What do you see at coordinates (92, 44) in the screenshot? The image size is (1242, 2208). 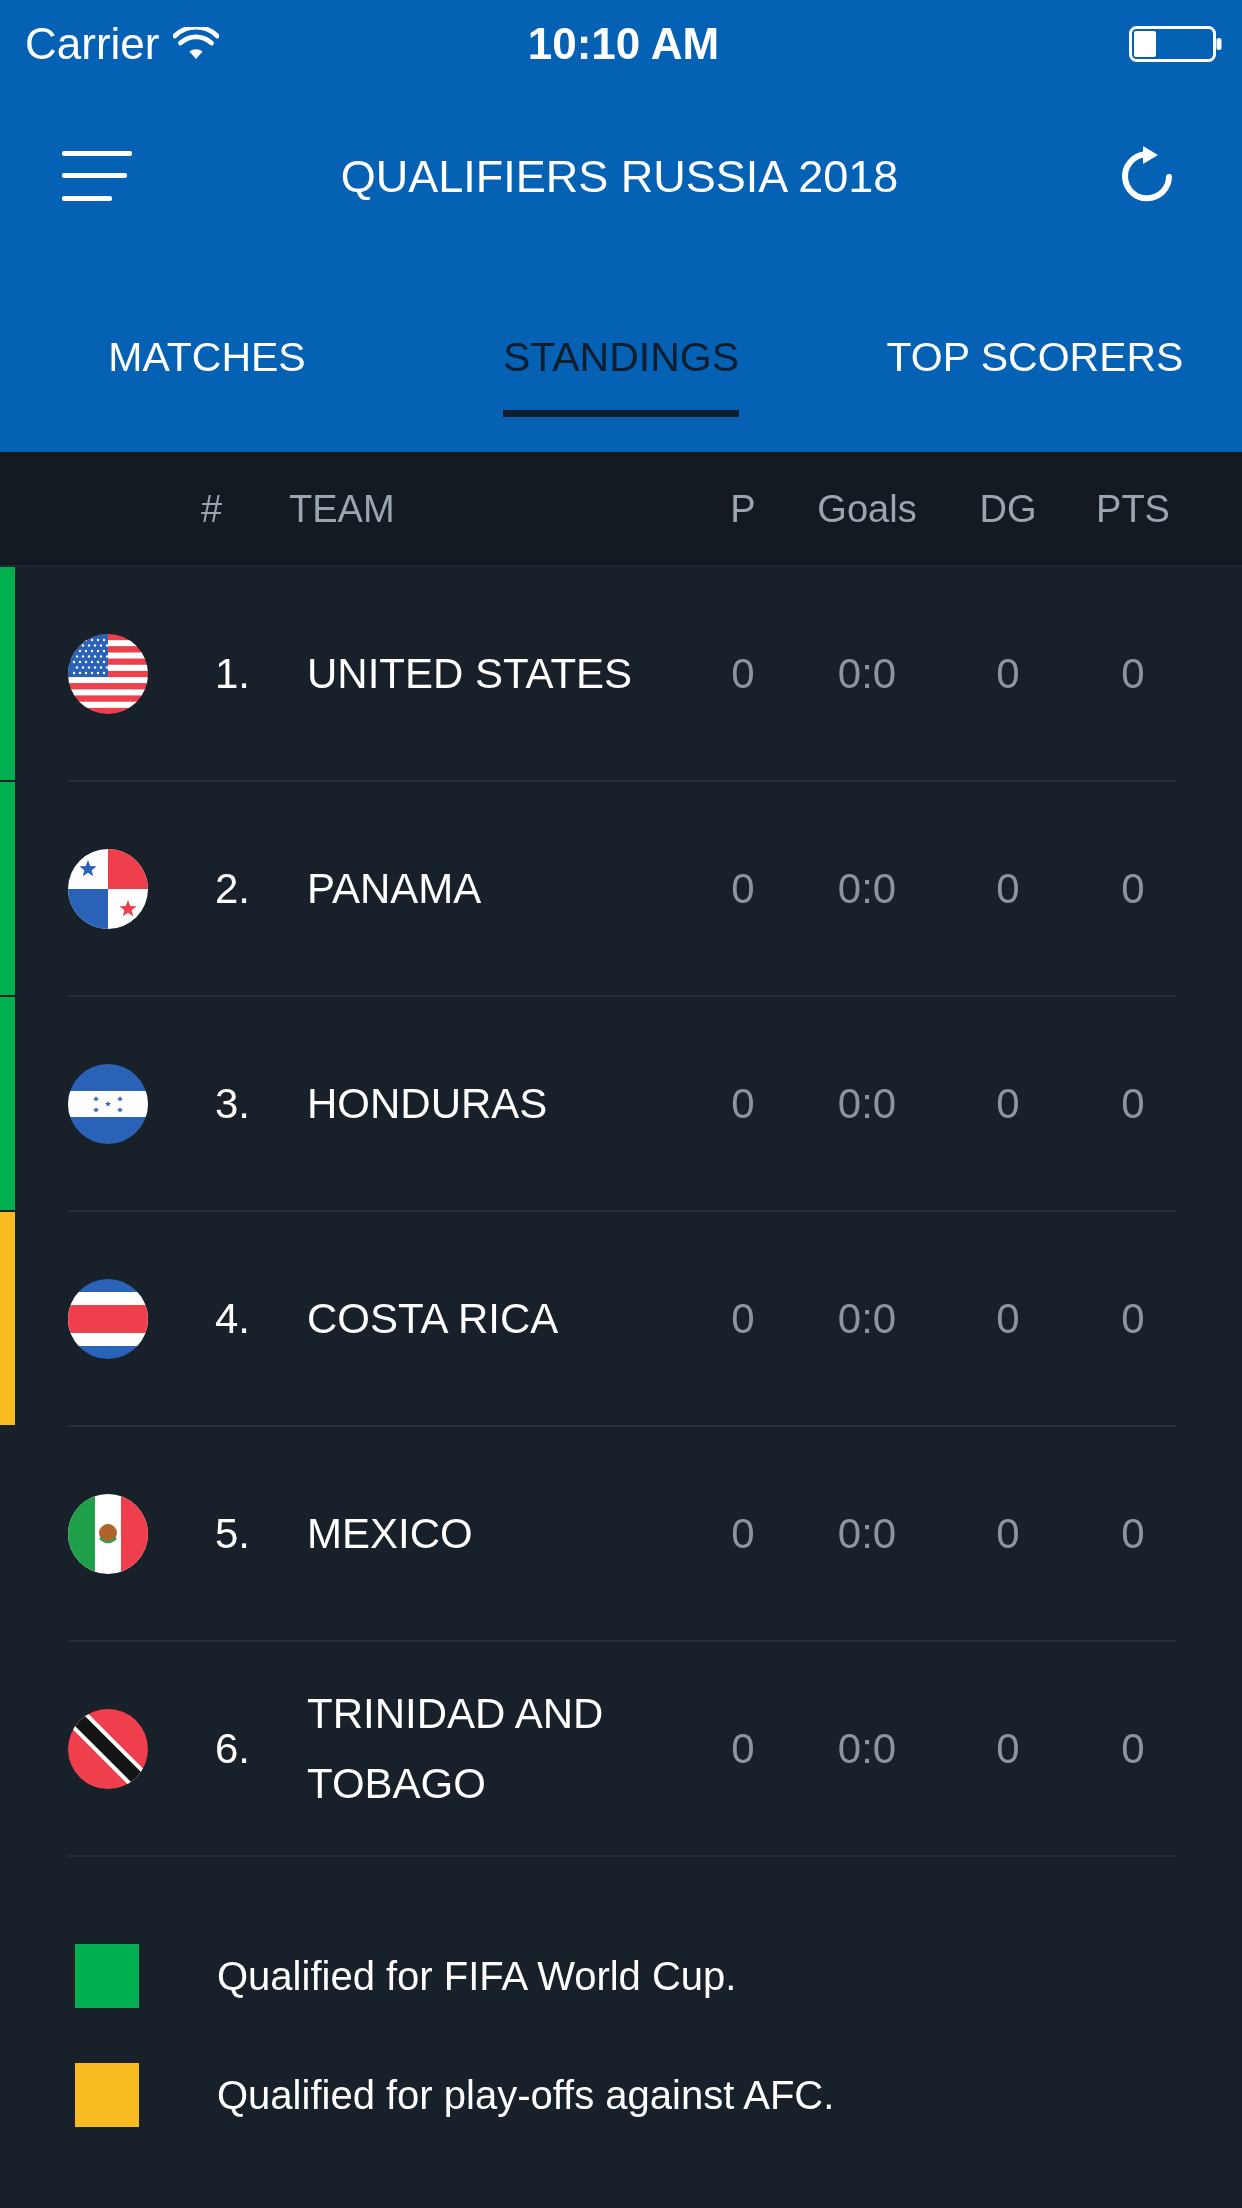 I see `carrier-label: Carrier` at bounding box center [92, 44].